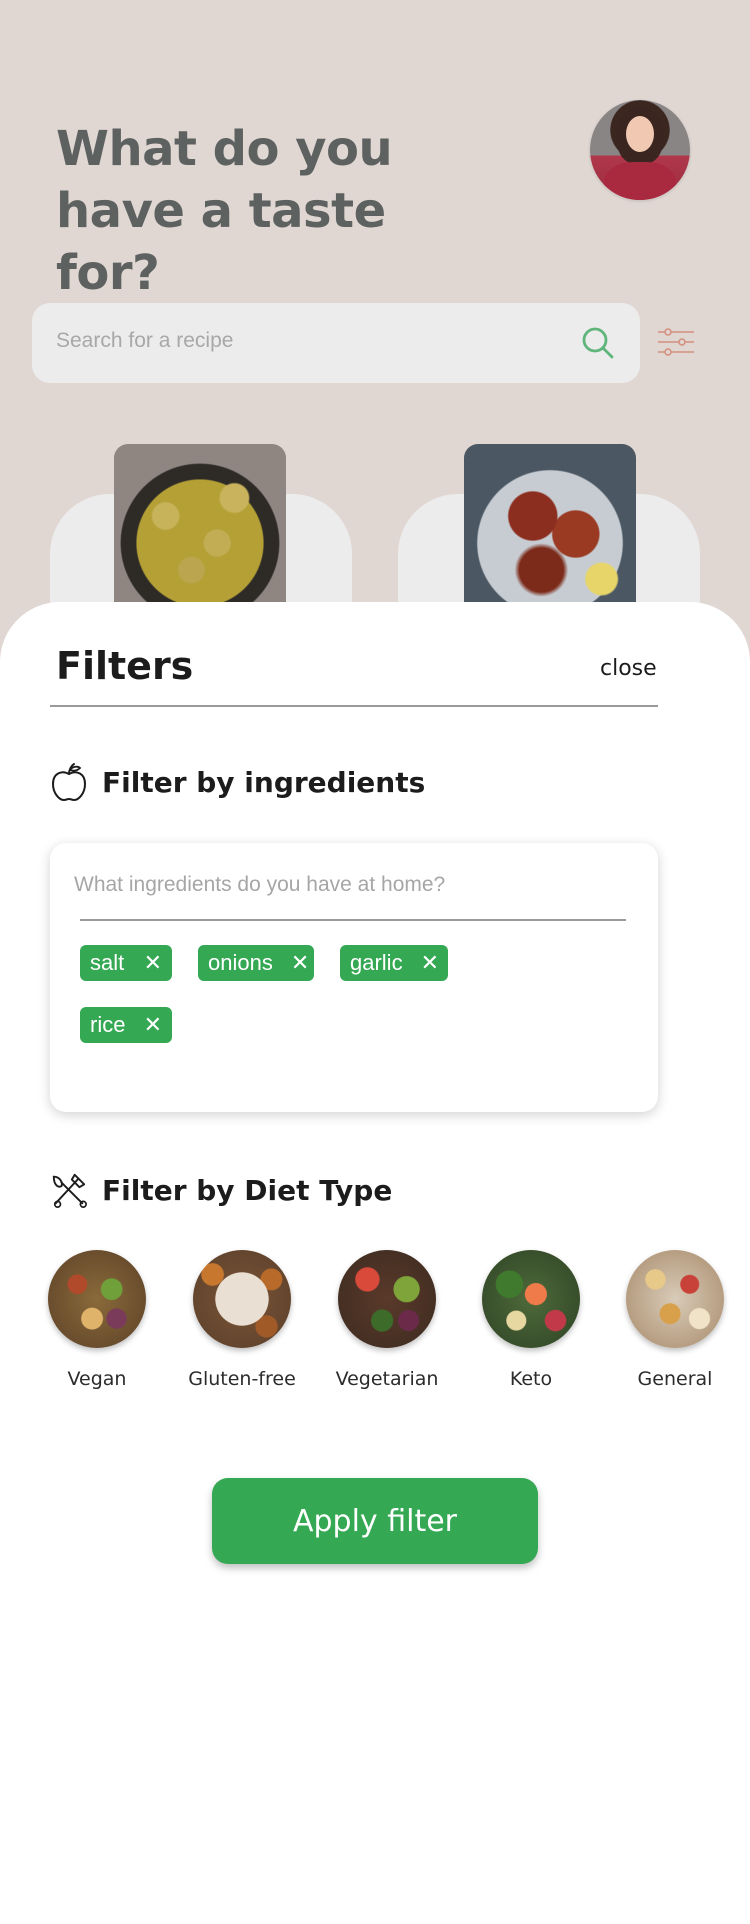 This screenshot has width=750, height=1924. What do you see at coordinates (108, 1024) in the screenshot?
I see `chip-label: rice` at bounding box center [108, 1024].